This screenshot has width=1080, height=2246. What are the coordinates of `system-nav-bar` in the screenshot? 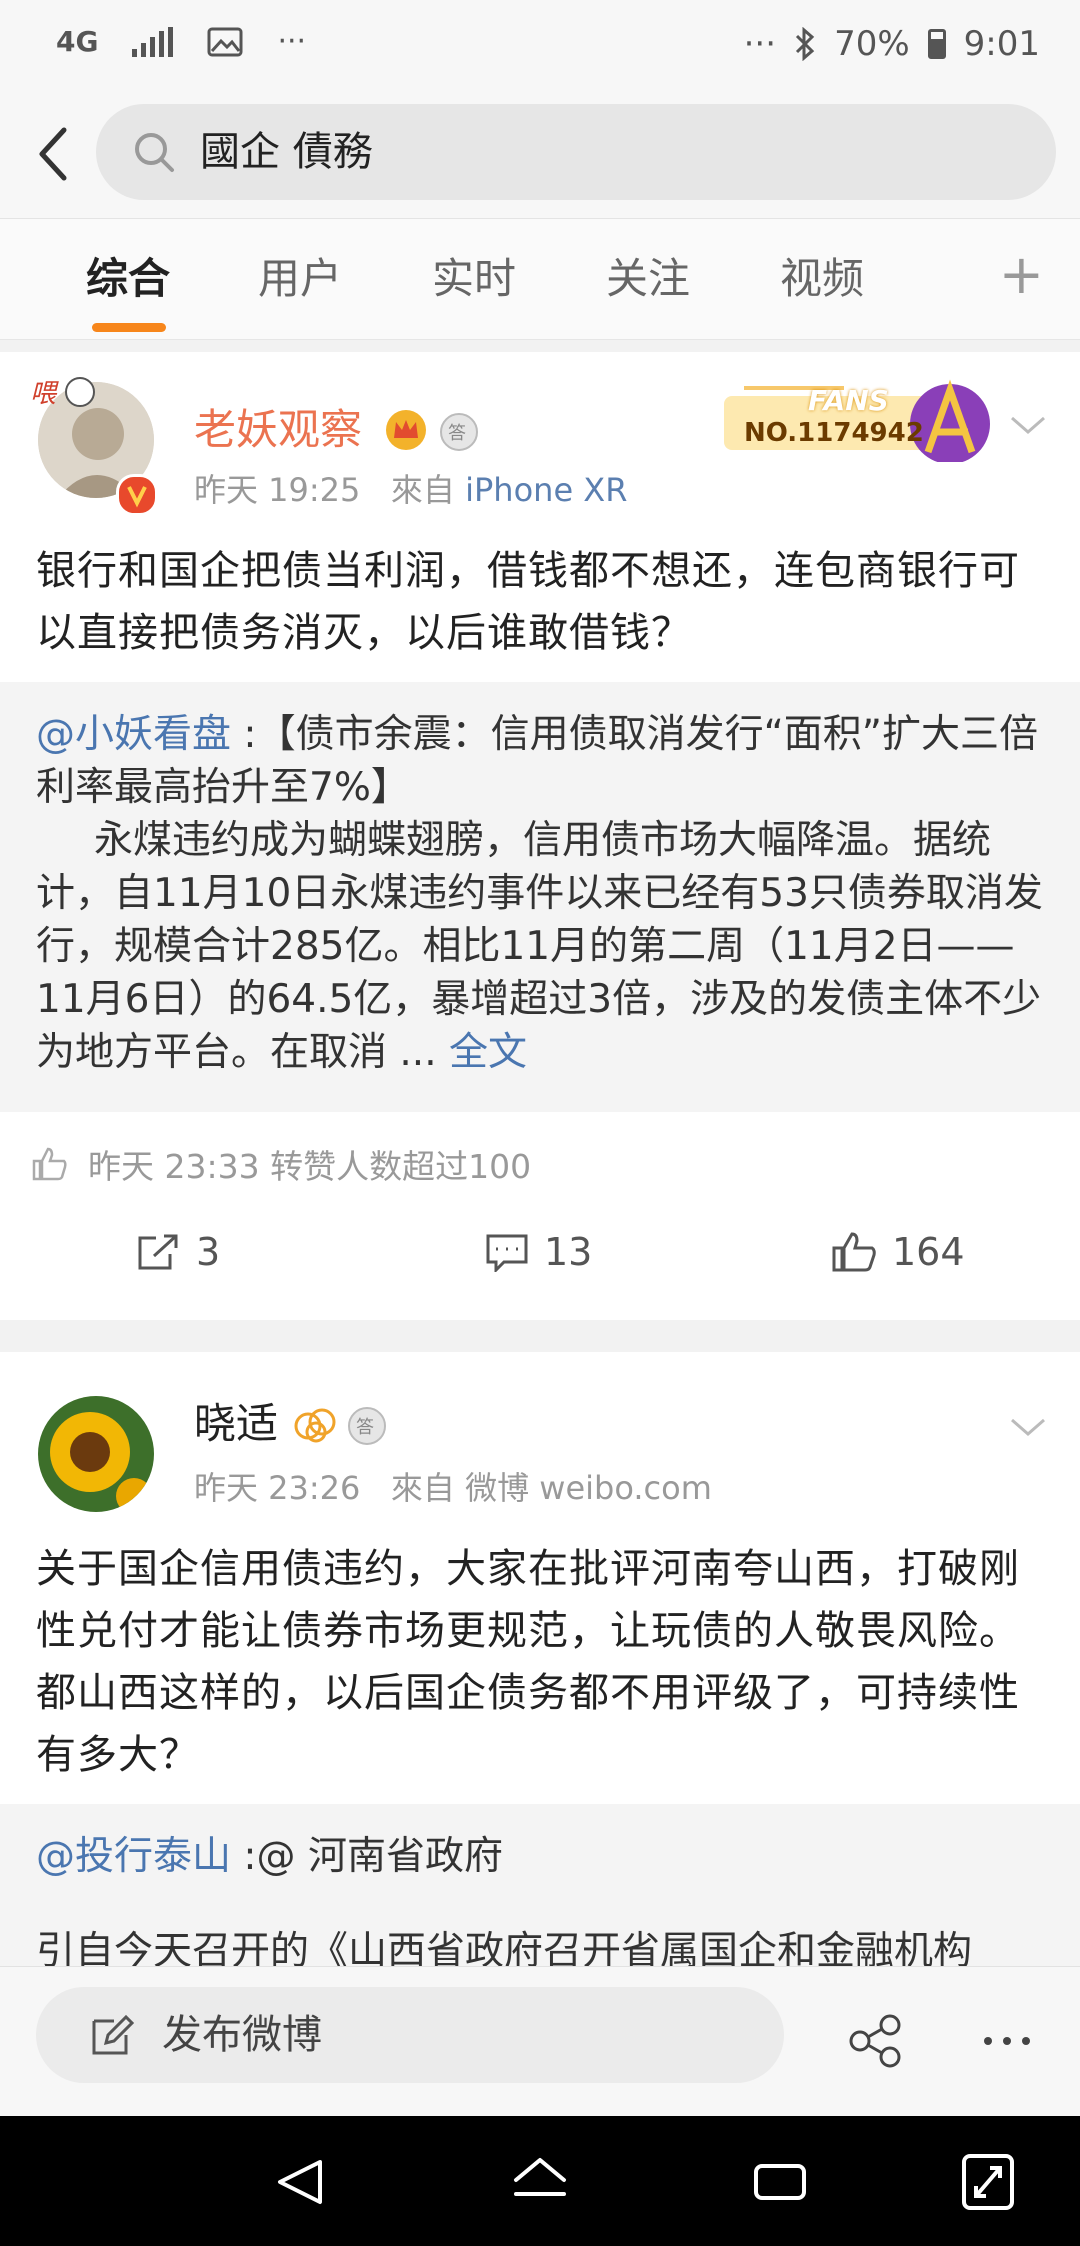 It's located at (540, 2181).